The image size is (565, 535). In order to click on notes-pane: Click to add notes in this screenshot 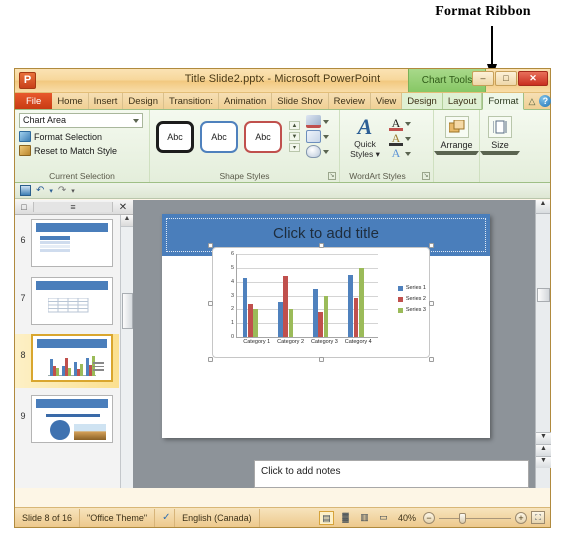, I will do `click(391, 474)`.